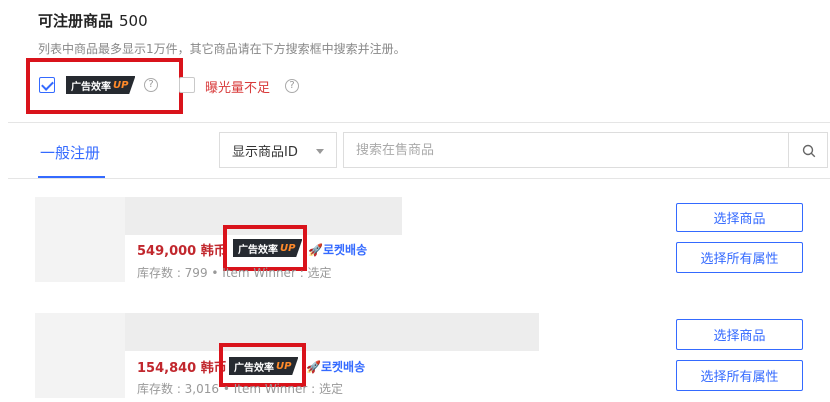  What do you see at coordinates (187, 85) in the screenshot?
I see `low-exposure-checkbox` at bounding box center [187, 85].